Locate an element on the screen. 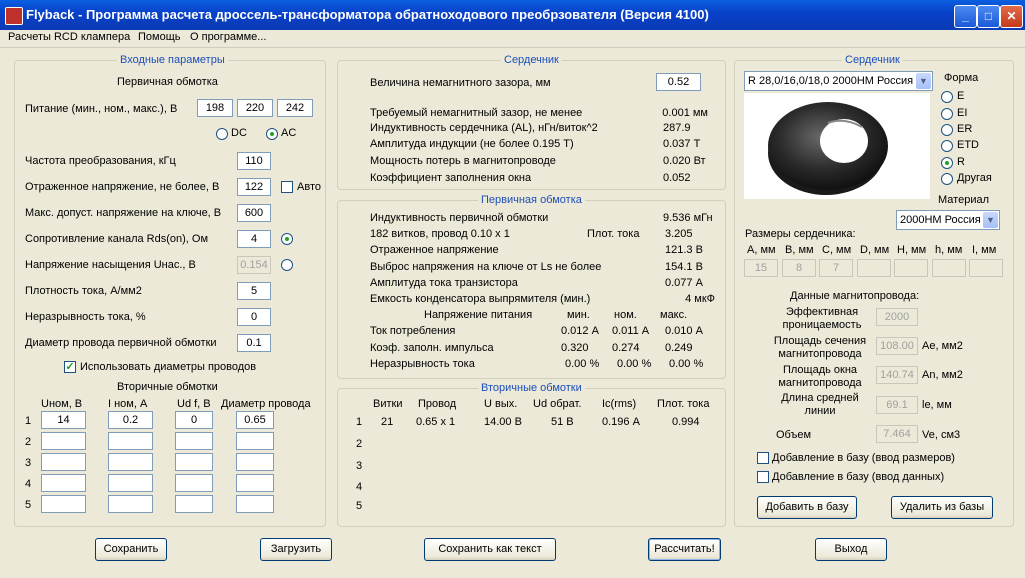 The image size is (1025, 578). save-button: Сохранить is located at coordinates (131, 549).